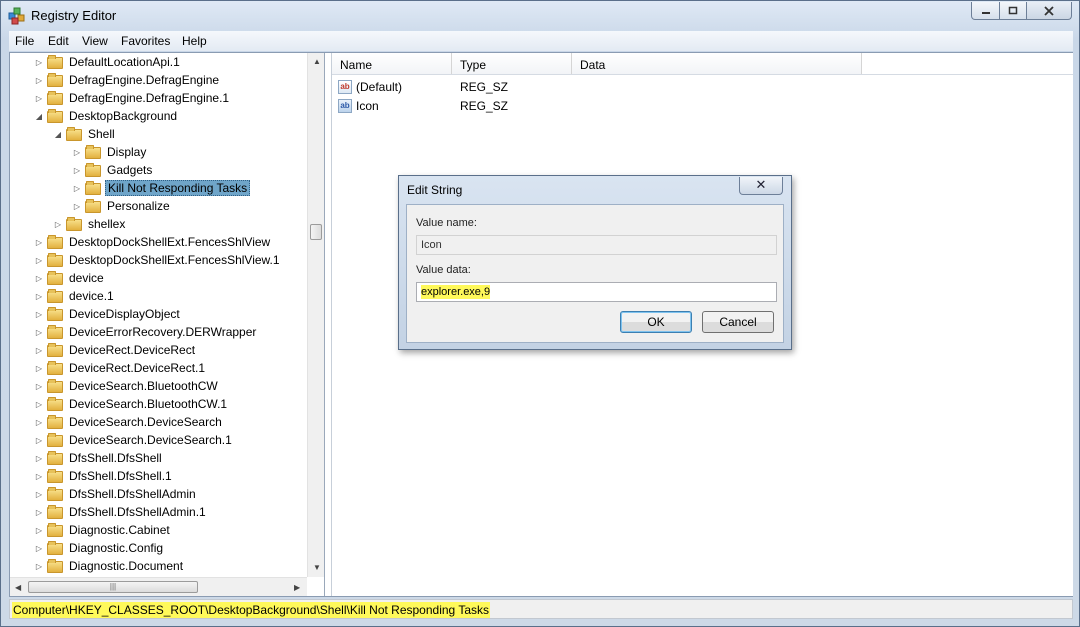 This screenshot has width=1080, height=627. What do you see at coordinates (512, 63) in the screenshot?
I see `column-header-type: Type` at bounding box center [512, 63].